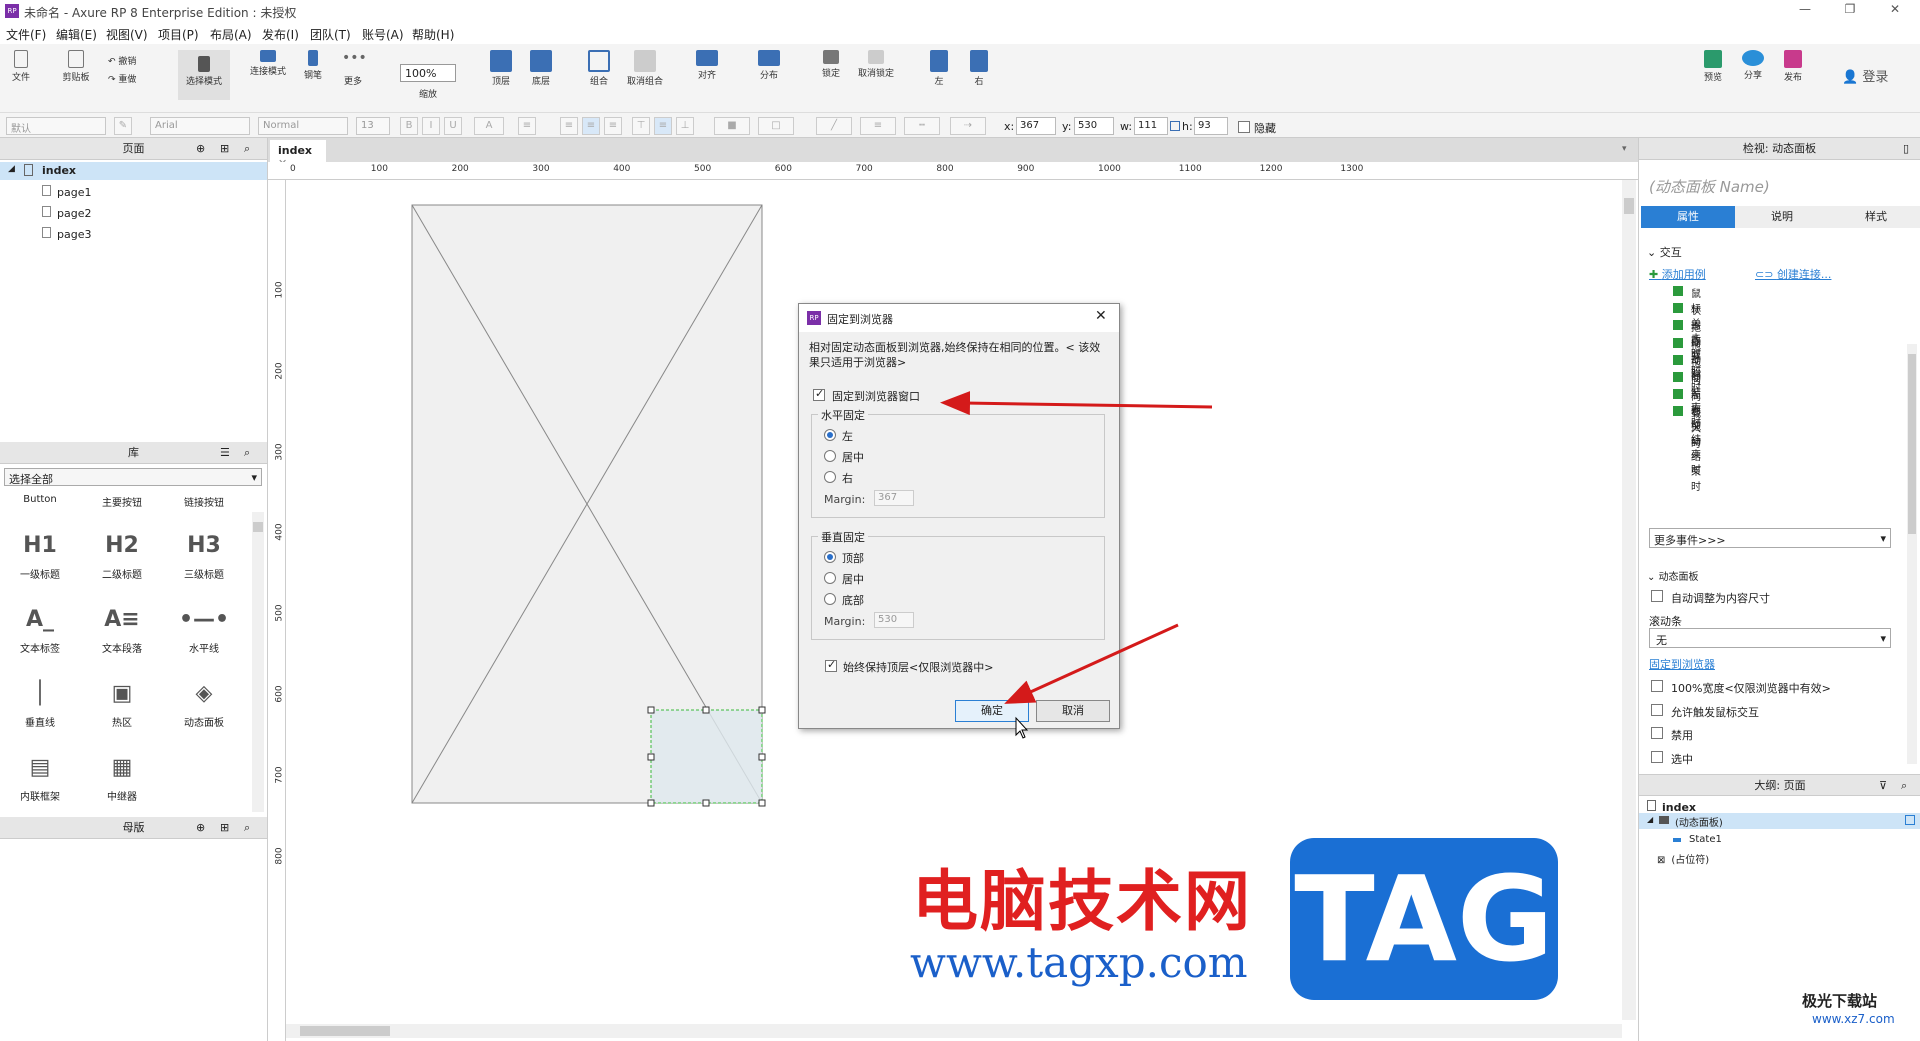 The image size is (1920, 1041). Describe the element at coordinates (1082, 901) in the screenshot. I see `watermark-site-name: 电脑技术网` at that location.